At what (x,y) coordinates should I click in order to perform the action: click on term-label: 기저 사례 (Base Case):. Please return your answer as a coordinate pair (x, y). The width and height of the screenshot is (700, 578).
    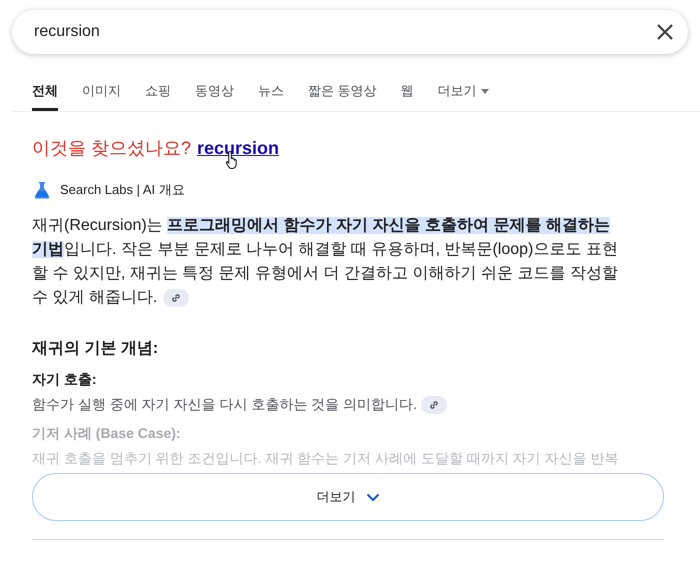
    Looking at the image, I should click on (107, 434).